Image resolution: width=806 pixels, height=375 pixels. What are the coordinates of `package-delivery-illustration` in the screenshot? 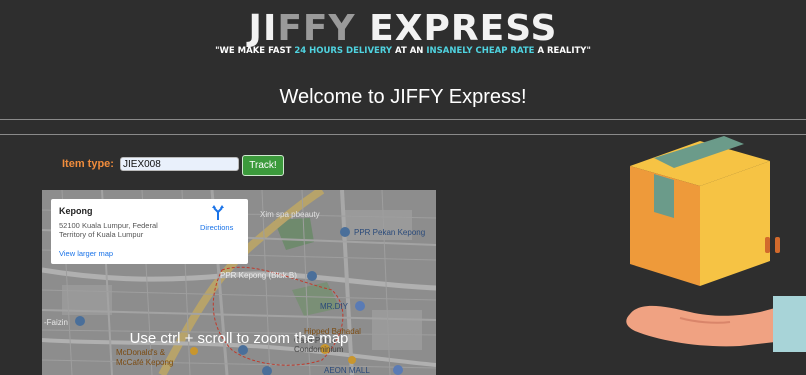 It's located at (716, 244).